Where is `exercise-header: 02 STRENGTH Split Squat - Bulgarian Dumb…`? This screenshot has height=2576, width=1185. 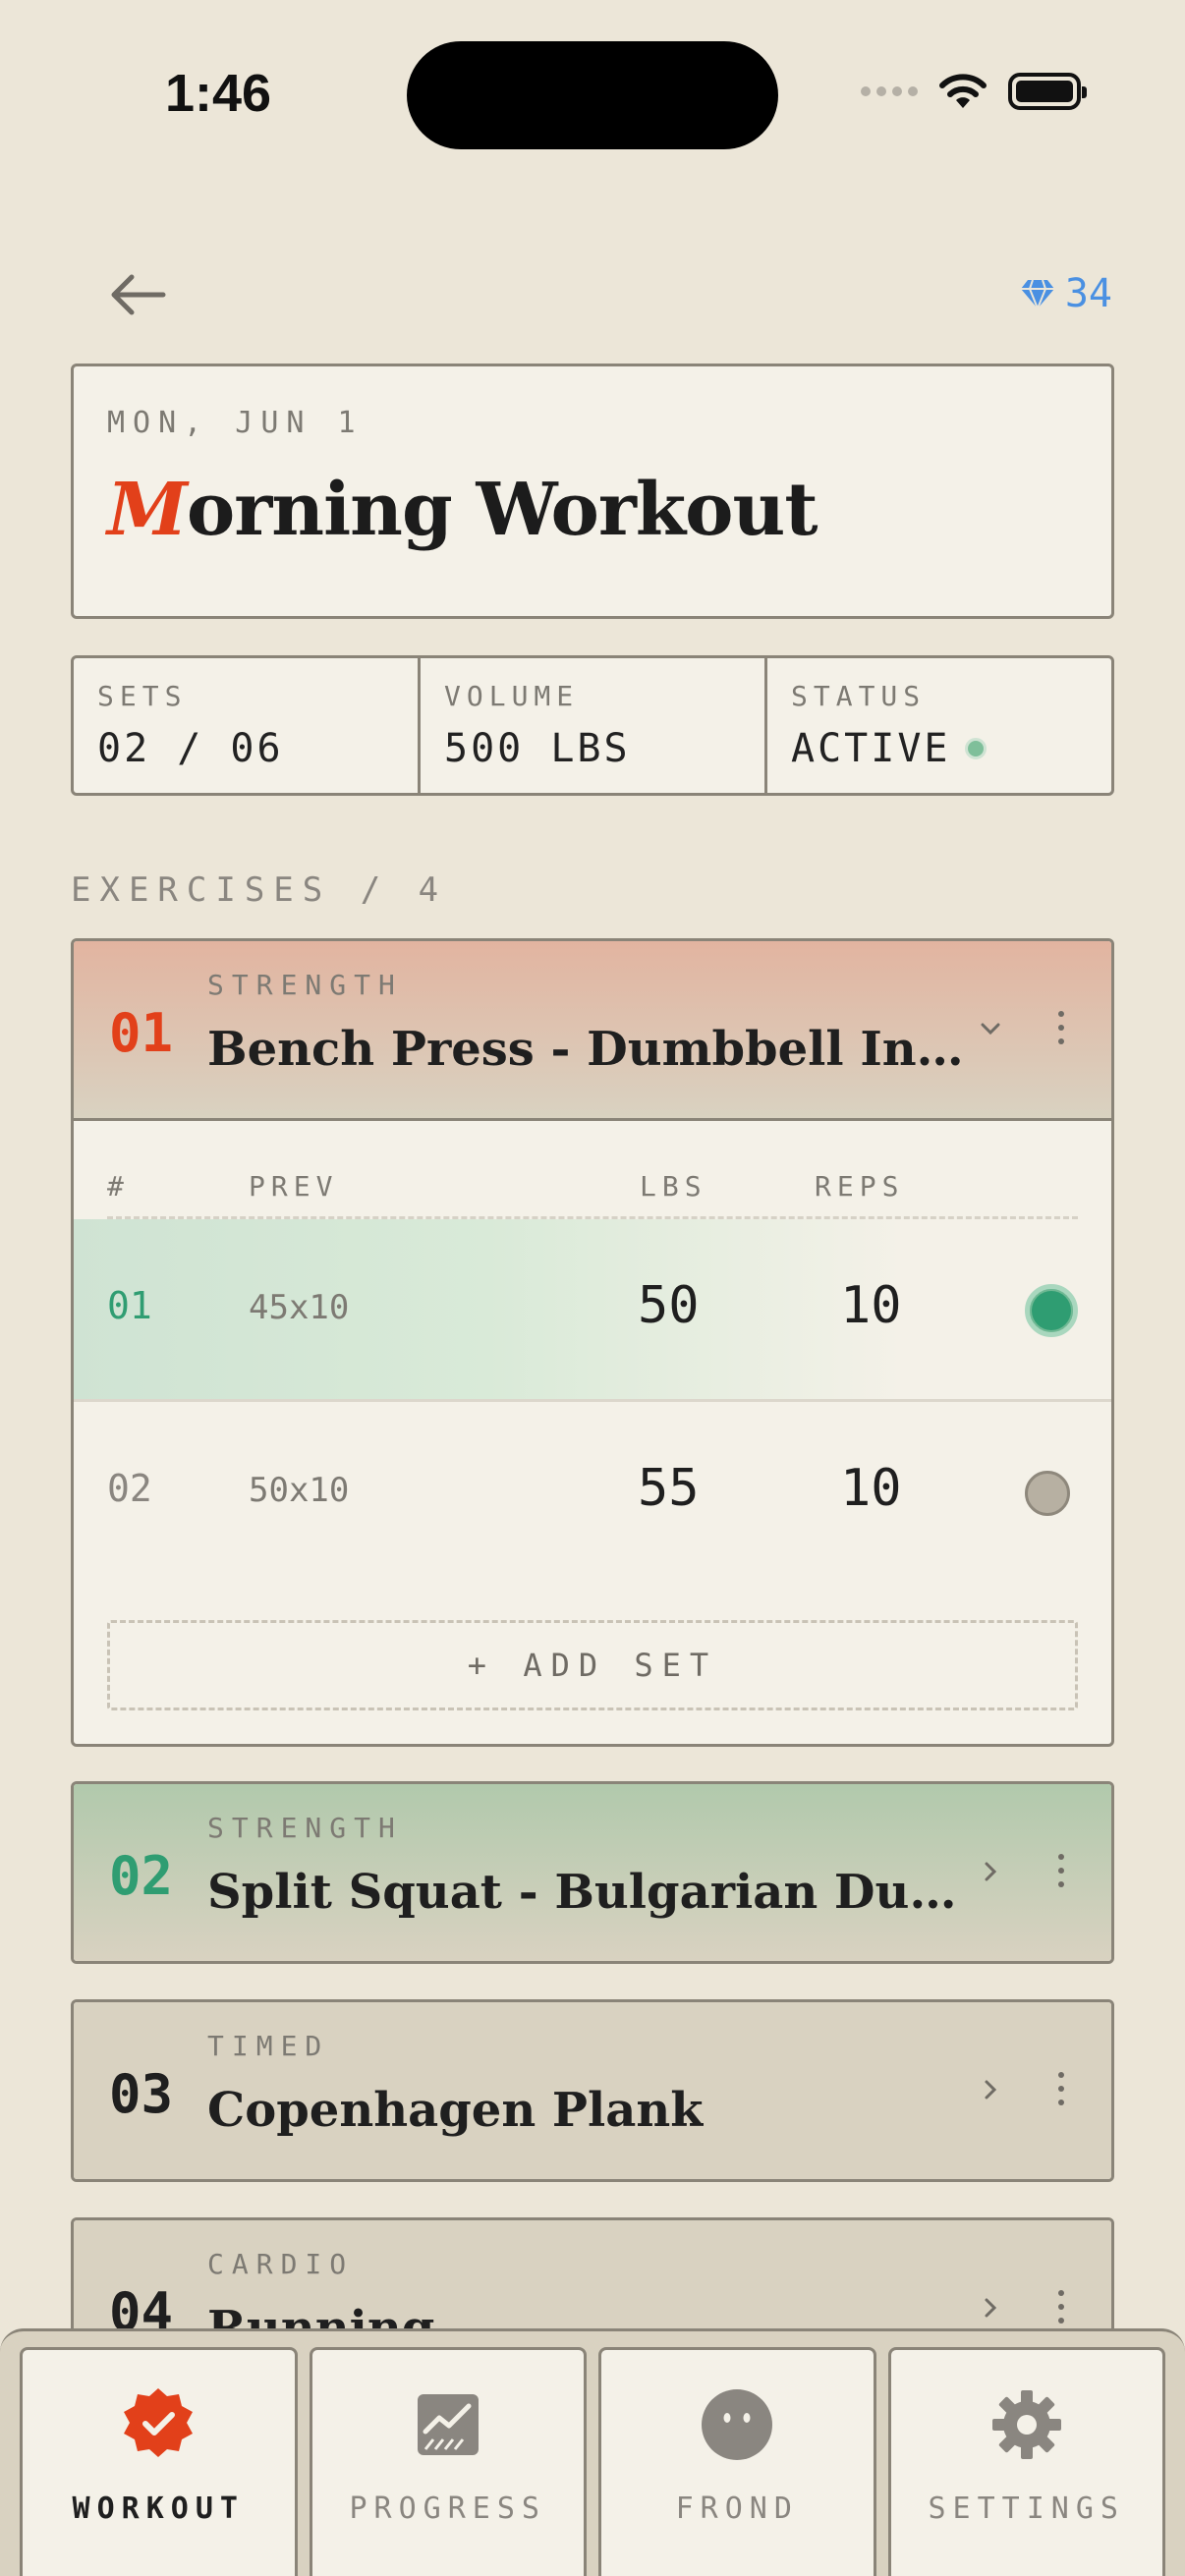
exercise-header: 02 STRENGTH Split Squat - Bulgarian Dumb… is located at coordinates (592, 1872).